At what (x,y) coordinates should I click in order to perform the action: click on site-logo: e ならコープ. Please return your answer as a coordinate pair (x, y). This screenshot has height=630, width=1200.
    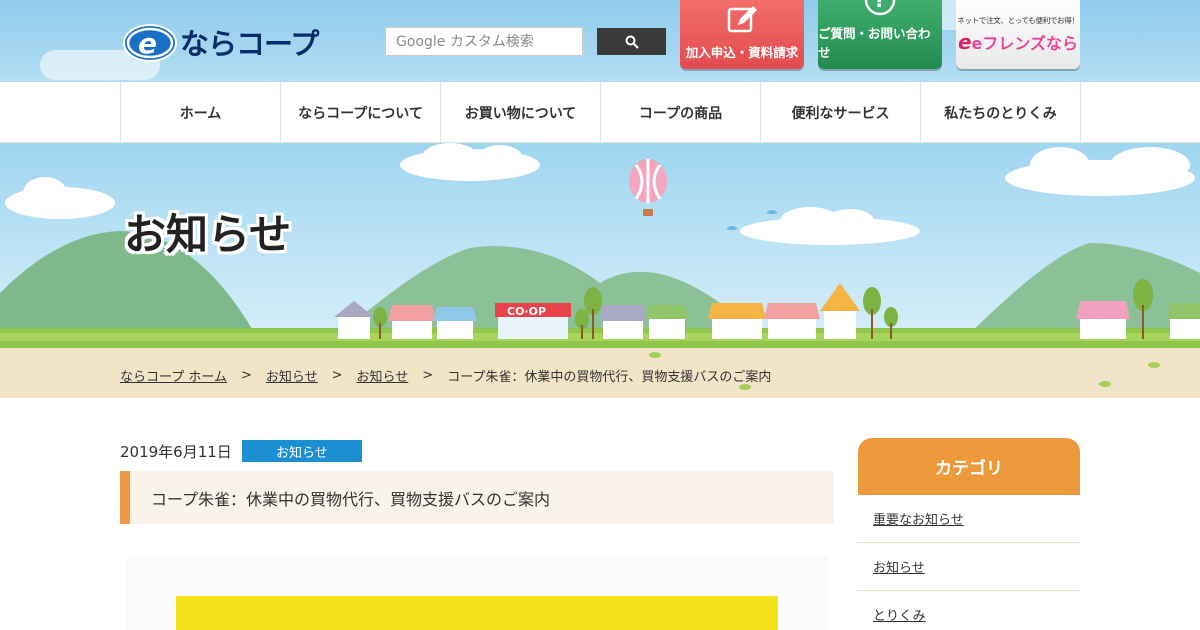
    Looking at the image, I should click on (227, 42).